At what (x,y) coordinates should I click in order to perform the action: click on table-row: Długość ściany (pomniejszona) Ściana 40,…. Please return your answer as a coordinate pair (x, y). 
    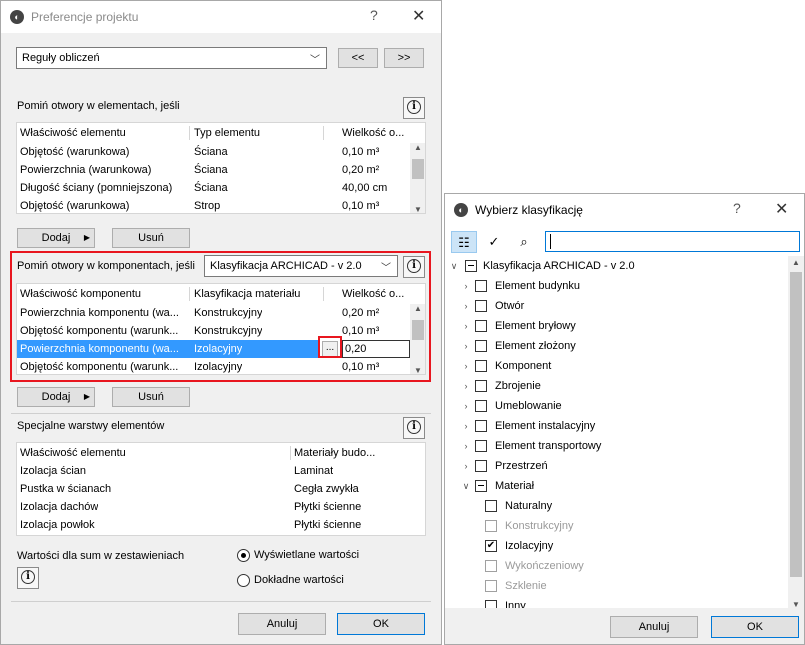
    Looking at the image, I should click on (214, 188).